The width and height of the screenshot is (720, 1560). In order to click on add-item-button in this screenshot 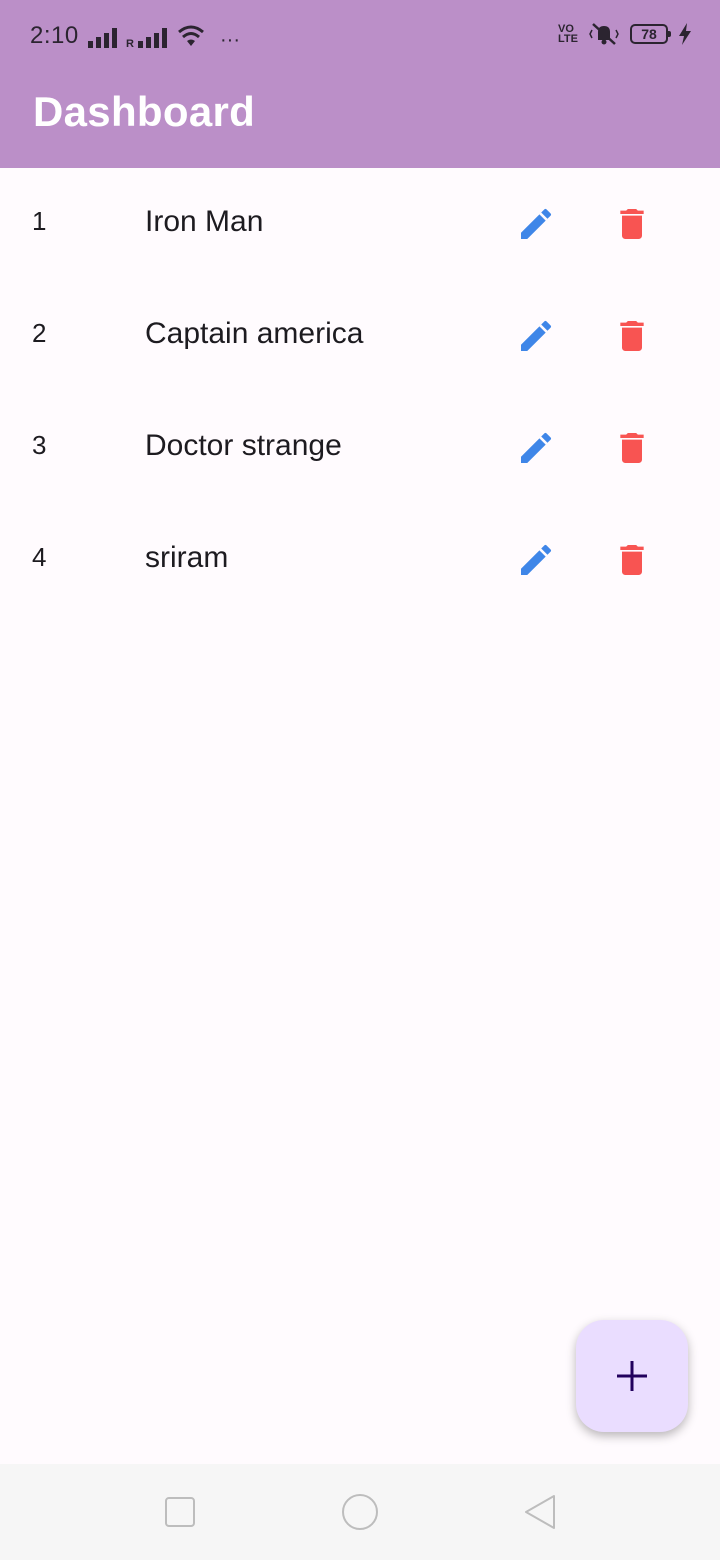, I will do `click(632, 1376)`.